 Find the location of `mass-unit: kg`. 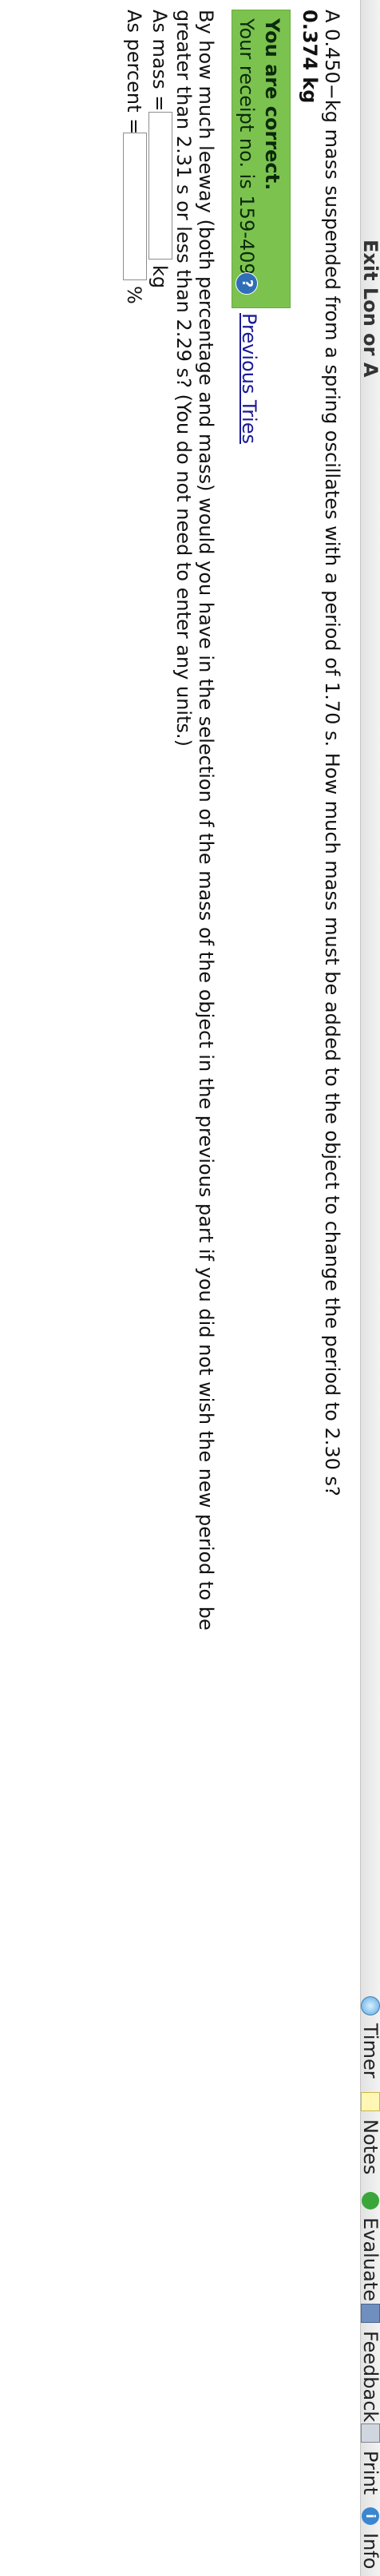

mass-unit: kg is located at coordinates (159, 277).